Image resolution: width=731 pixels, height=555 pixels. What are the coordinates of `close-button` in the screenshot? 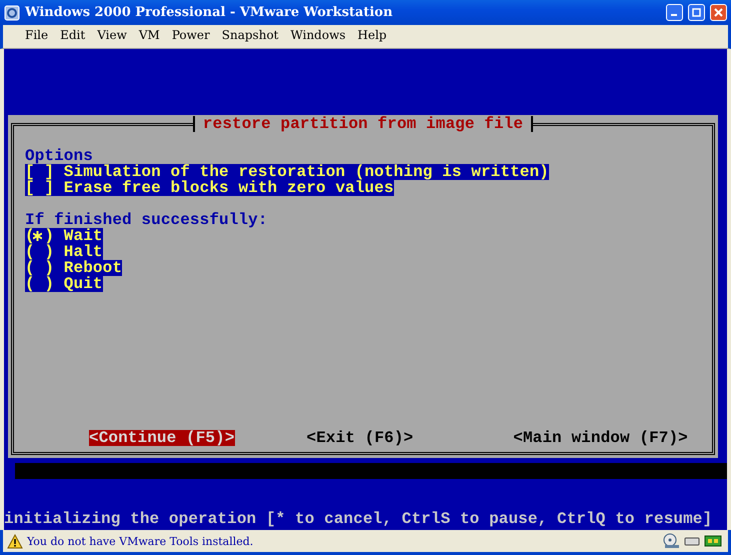 It's located at (718, 12).